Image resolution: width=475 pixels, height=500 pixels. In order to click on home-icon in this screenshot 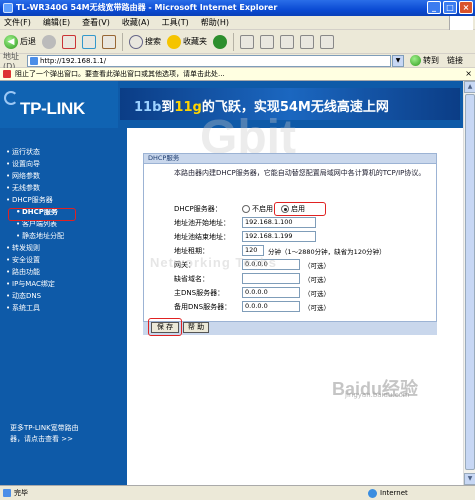, I will do `click(109, 41)`.